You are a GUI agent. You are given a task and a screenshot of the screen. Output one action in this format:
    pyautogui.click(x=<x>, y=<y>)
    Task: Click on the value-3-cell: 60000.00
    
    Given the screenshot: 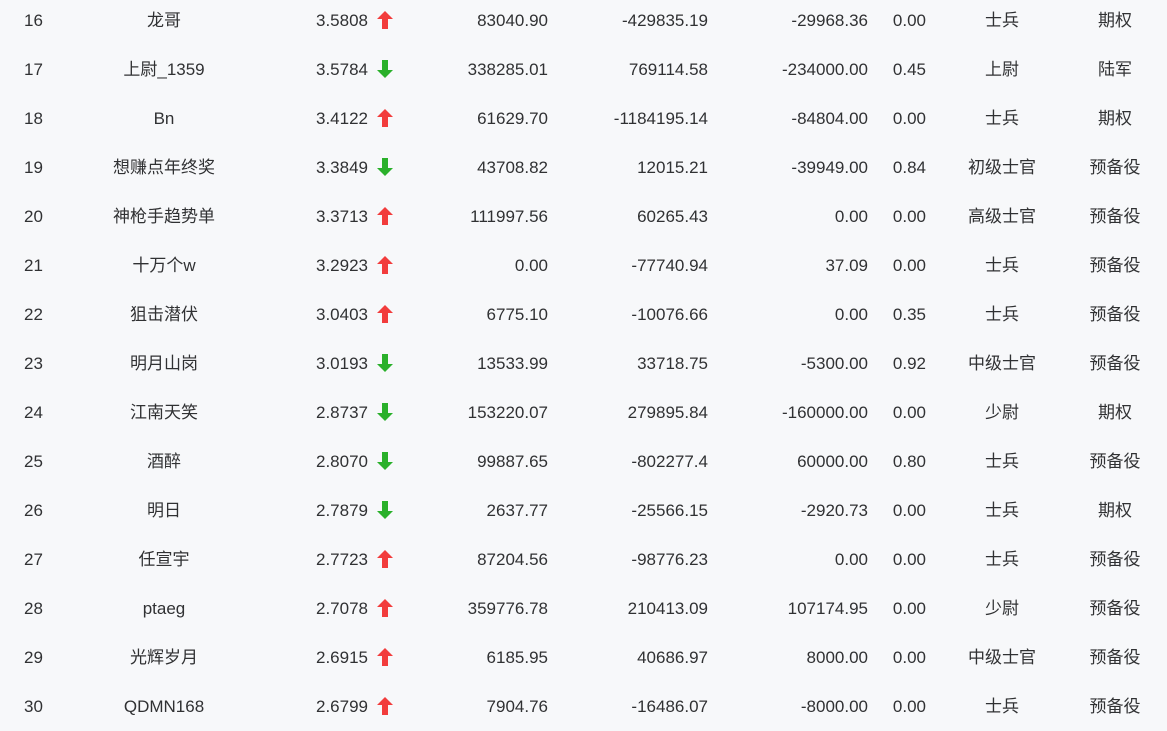 What is the action you would take?
    pyautogui.click(x=832, y=461)
    